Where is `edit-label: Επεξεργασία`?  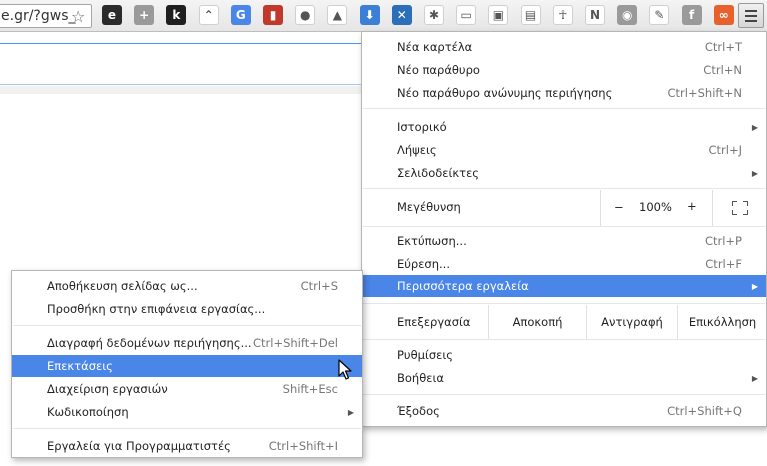
edit-label: Επεξεργασία is located at coordinates (434, 322).